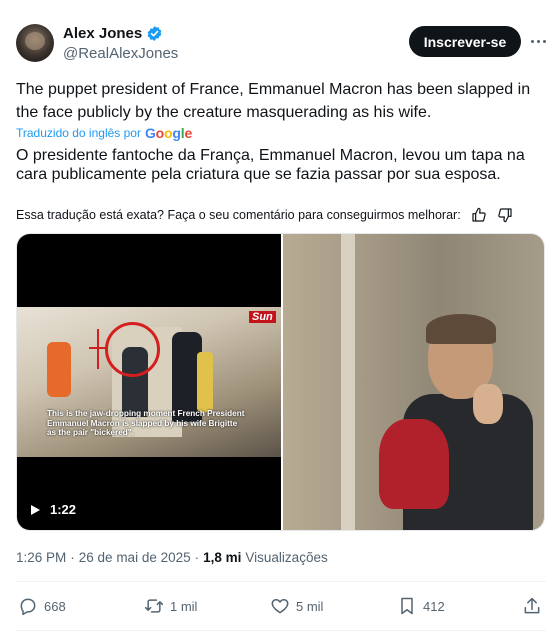  I want to click on like-button: 5 mil, so click(296, 606).